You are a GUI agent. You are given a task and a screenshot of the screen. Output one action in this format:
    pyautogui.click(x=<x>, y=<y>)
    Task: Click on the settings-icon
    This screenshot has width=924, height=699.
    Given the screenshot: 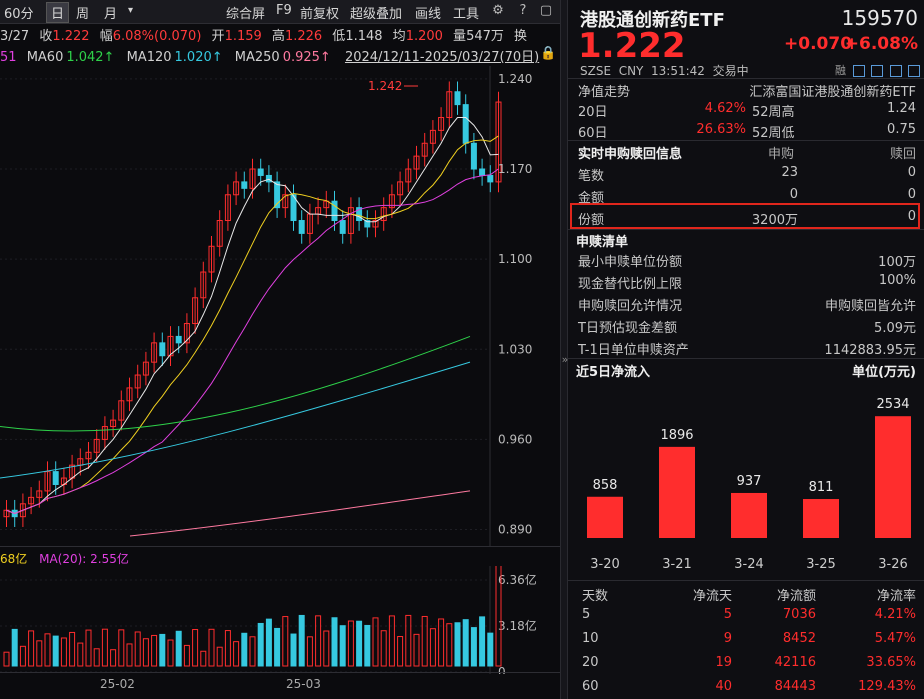 What is the action you would take?
    pyautogui.click(x=896, y=71)
    